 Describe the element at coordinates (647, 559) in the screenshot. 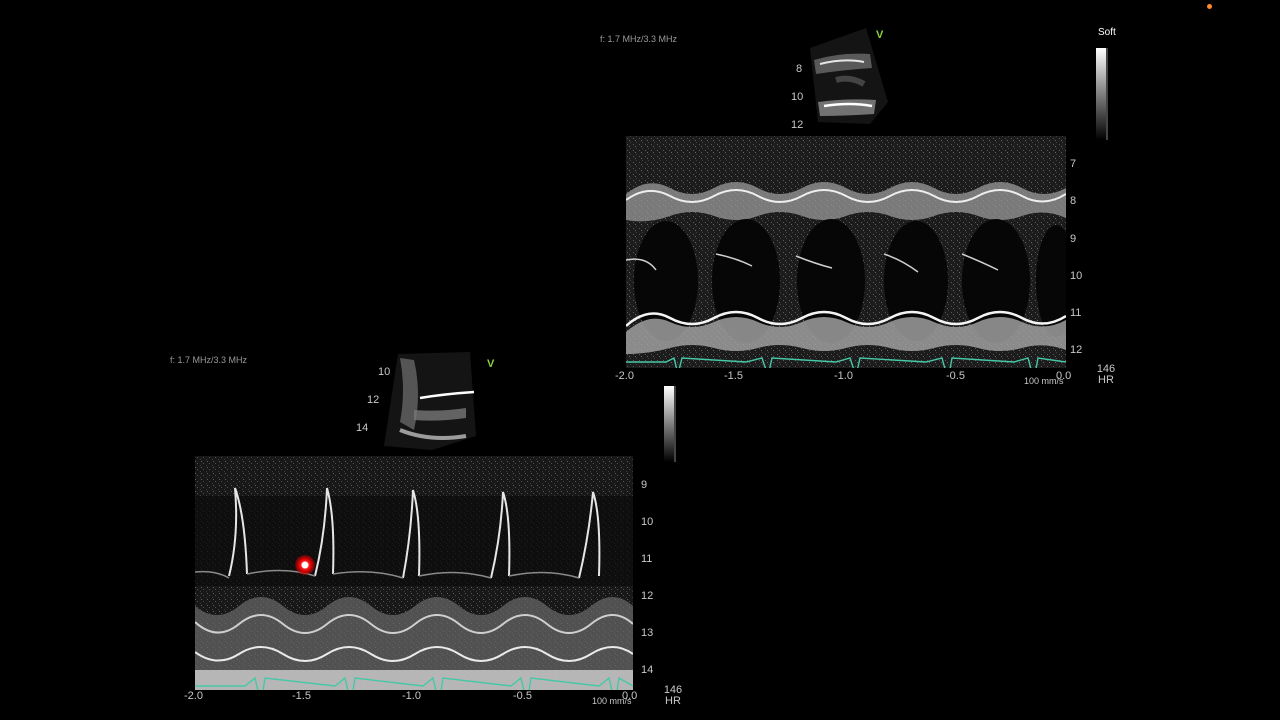

I see `bottom-depth-11: 11` at that location.